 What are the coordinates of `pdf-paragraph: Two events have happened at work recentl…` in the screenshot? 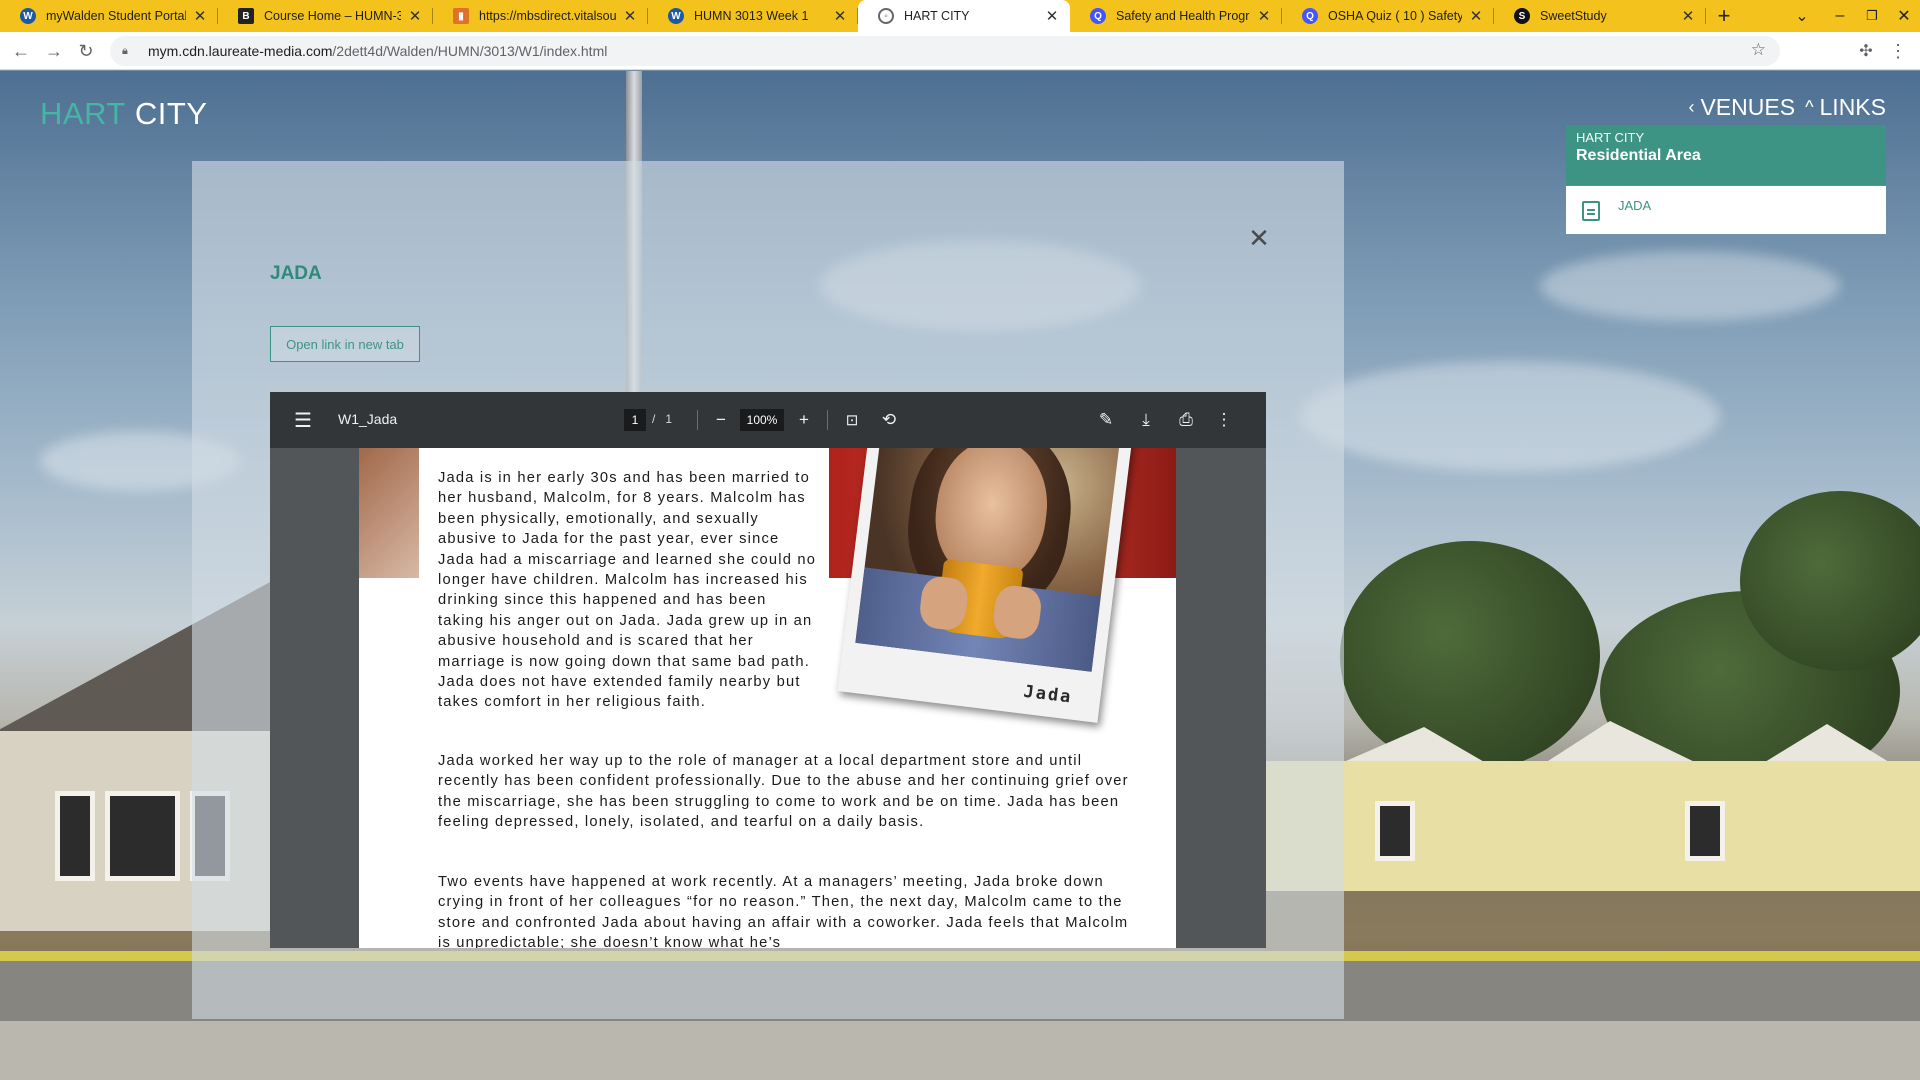 It's located at (783, 911).